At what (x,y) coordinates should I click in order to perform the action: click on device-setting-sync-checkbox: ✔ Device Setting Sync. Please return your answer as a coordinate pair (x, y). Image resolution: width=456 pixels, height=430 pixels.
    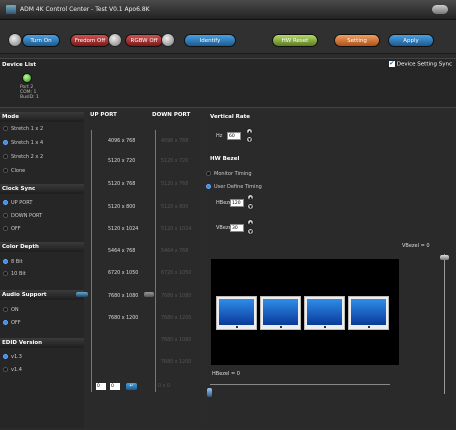
    Looking at the image, I should click on (420, 64).